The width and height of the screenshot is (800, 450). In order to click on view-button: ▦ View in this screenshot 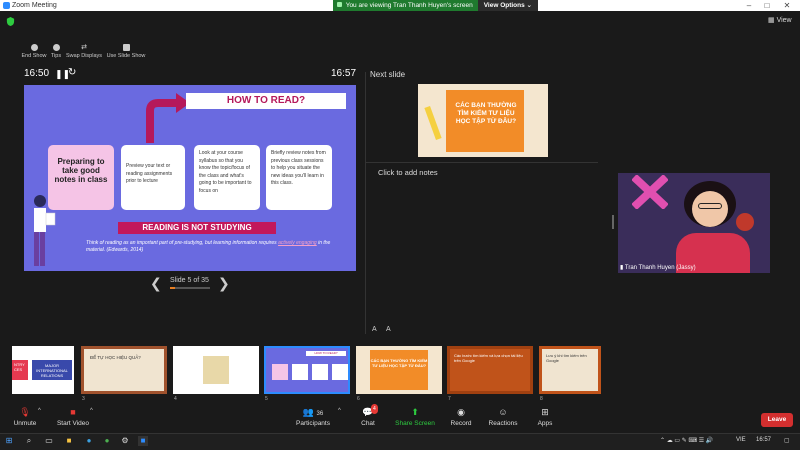, I will do `click(780, 20)`.